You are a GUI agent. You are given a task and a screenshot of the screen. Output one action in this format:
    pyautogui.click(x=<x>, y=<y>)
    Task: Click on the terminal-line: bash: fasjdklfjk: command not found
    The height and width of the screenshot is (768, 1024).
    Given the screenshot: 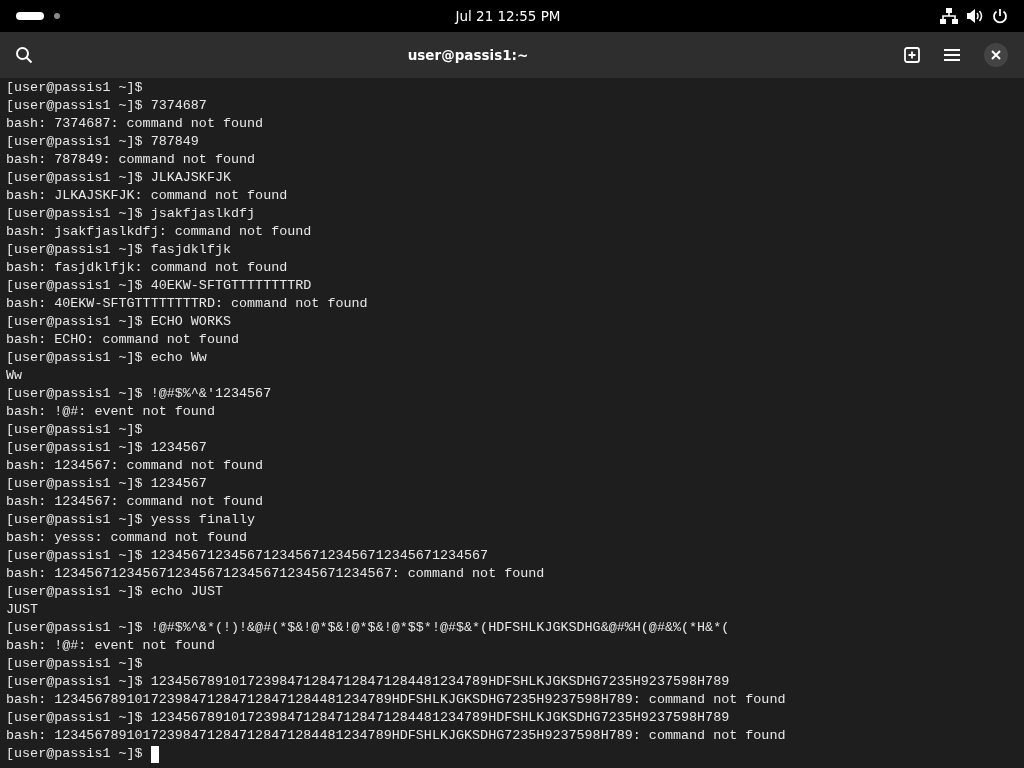 What is the action you would take?
    pyautogui.click(x=147, y=268)
    